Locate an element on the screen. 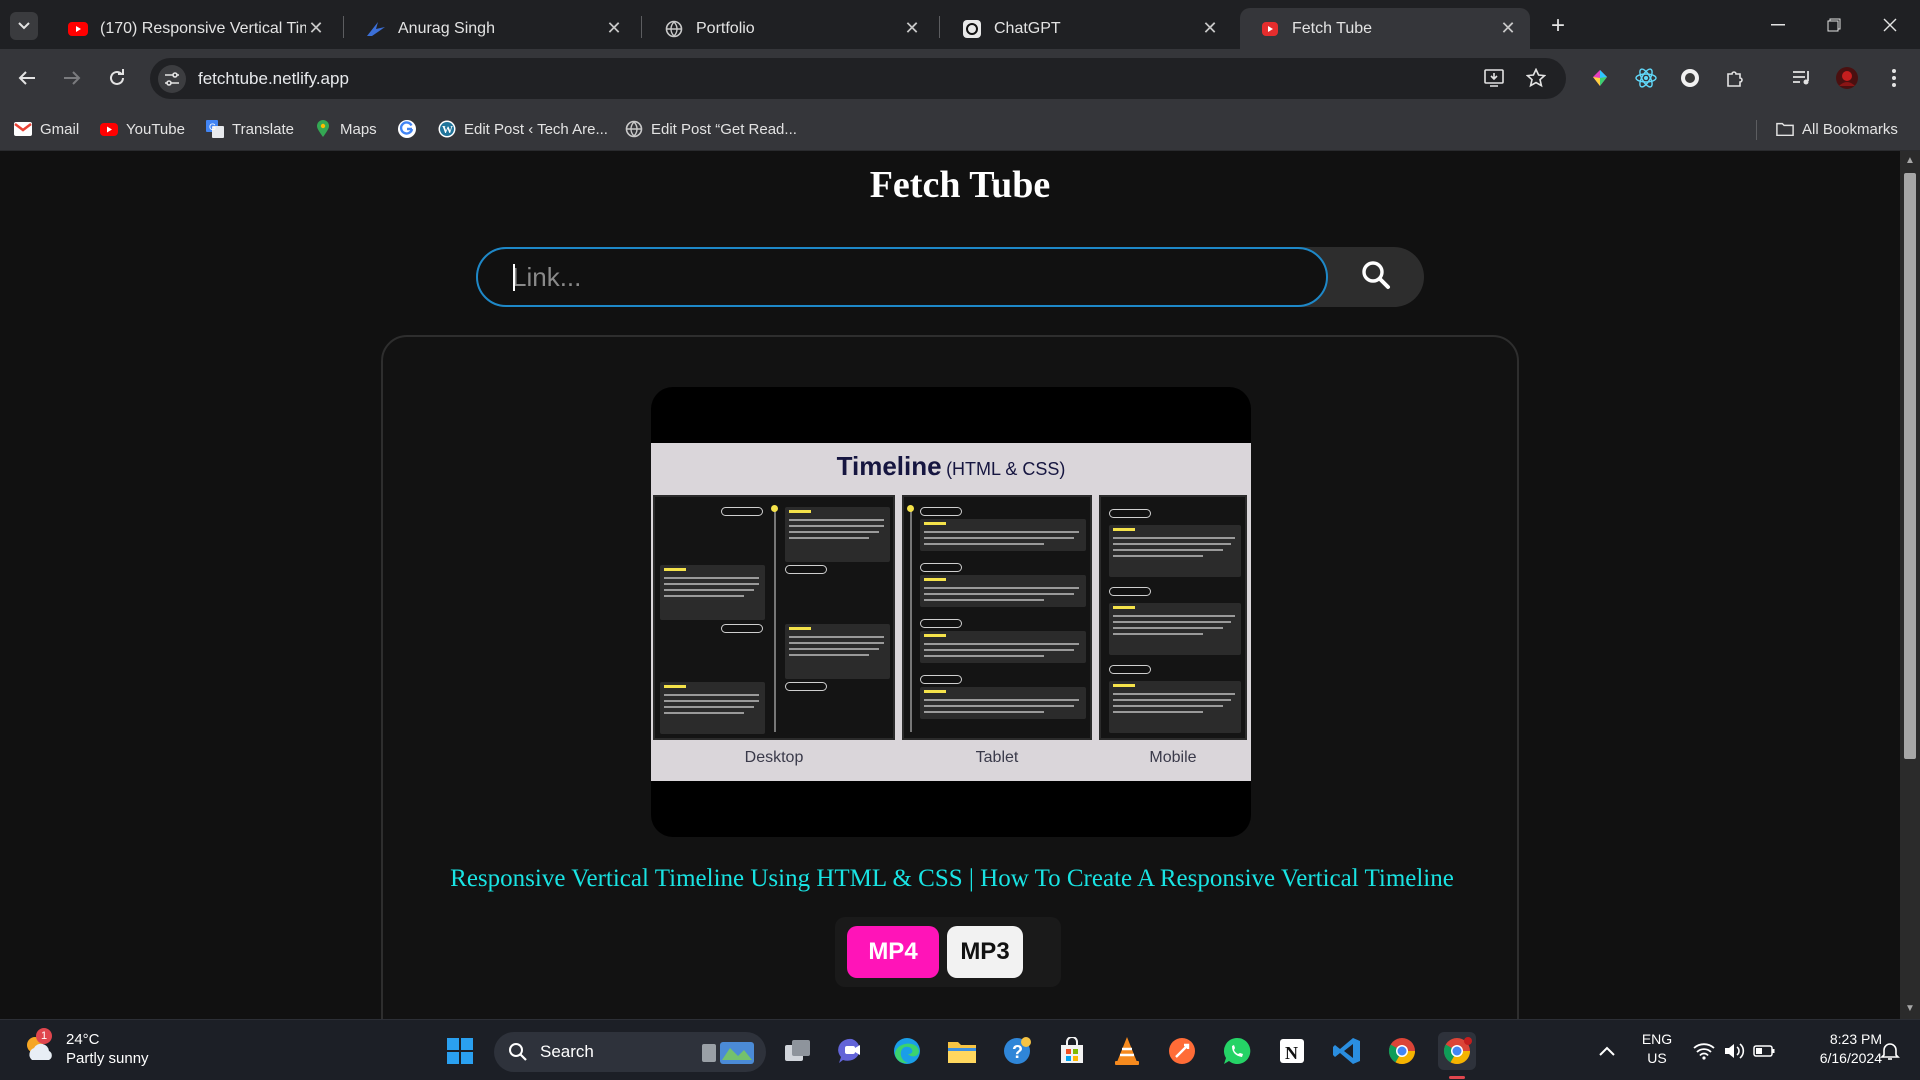  clock-time: 8:23 PM is located at coordinates (1855, 1039).